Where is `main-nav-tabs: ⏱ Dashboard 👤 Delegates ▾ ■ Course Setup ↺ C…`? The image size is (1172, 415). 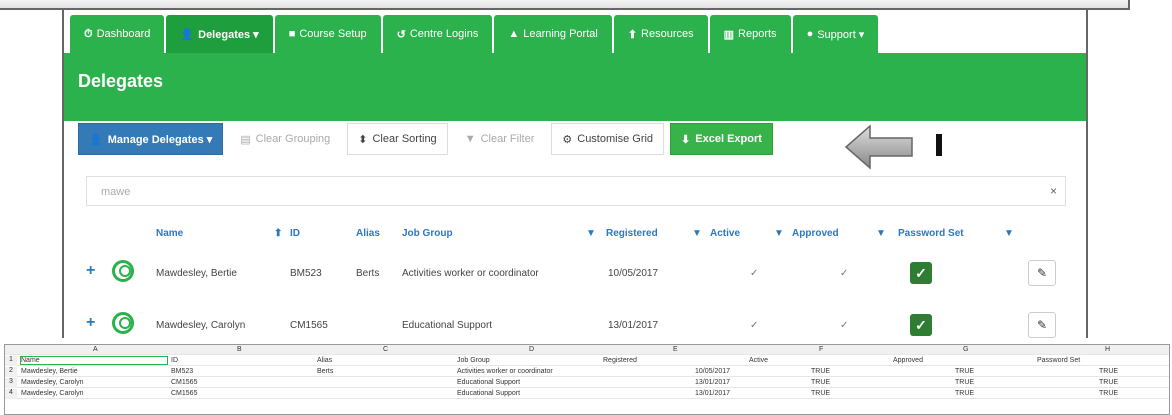
main-nav-tabs: ⏱ Dashboard 👤 Delegates ▾ ■ Course Setup ↺ C… is located at coordinates (475, 34).